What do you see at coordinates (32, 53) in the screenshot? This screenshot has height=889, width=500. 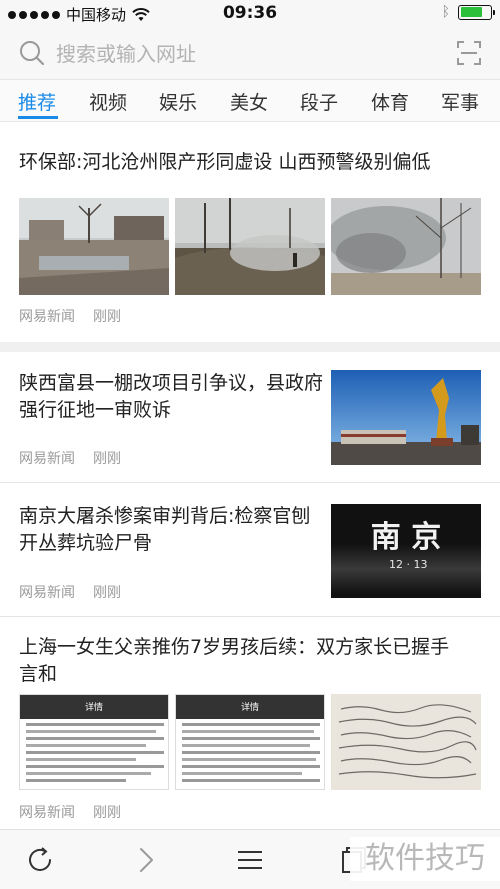 I see `search-icon` at bounding box center [32, 53].